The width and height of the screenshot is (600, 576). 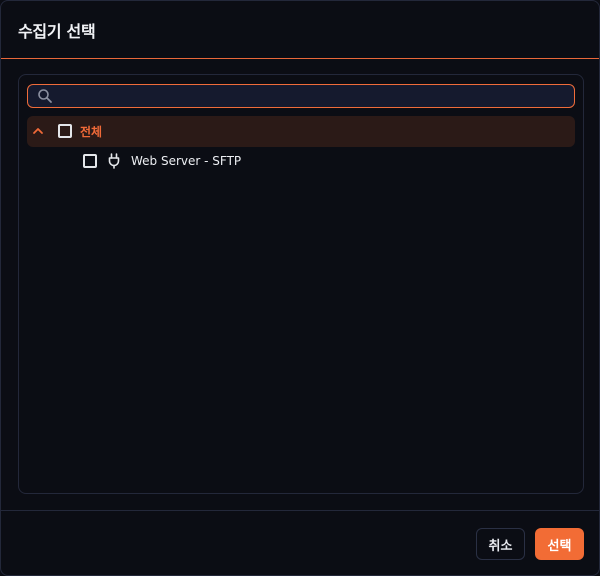 What do you see at coordinates (45, 96) in the screenshot?
I see `search-icon` at bounding box center [45, 96].